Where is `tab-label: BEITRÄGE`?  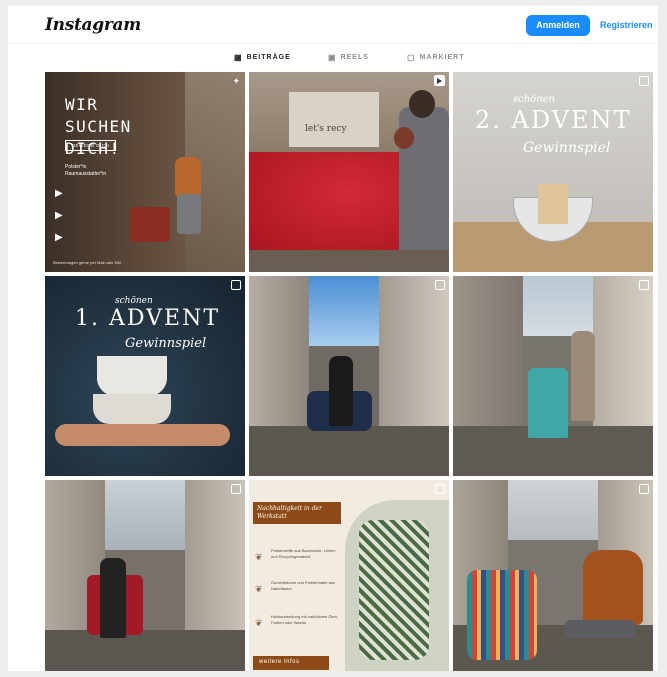 tab-label: BEITRÄGE is located at coordinates (268, 57).